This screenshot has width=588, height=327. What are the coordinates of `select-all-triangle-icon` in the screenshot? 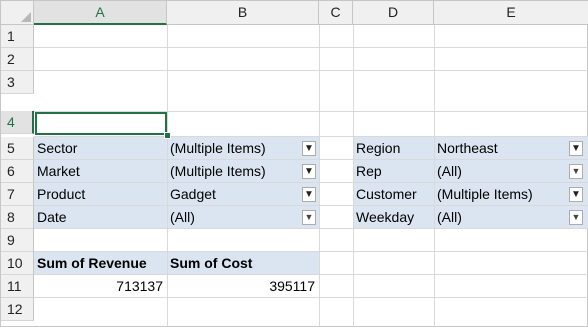 It's located at (26, 17).